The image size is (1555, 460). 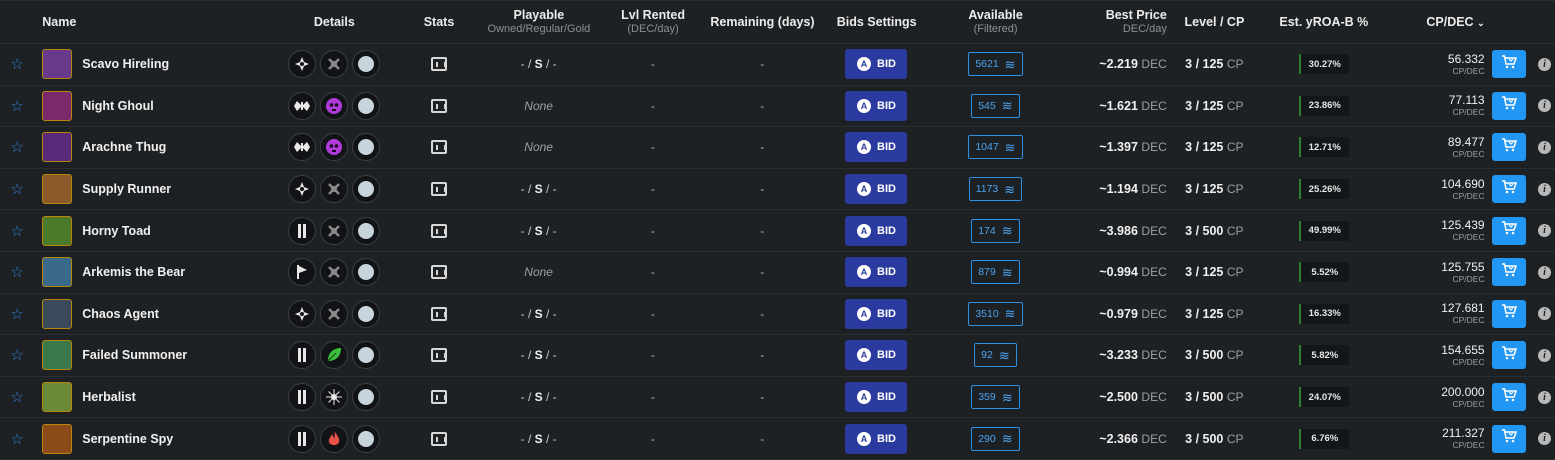 What do you see at coordinates (148, 397) in the screenshot?
I see `card-name-cell: Herbalist` at bounding box center [148, 397].